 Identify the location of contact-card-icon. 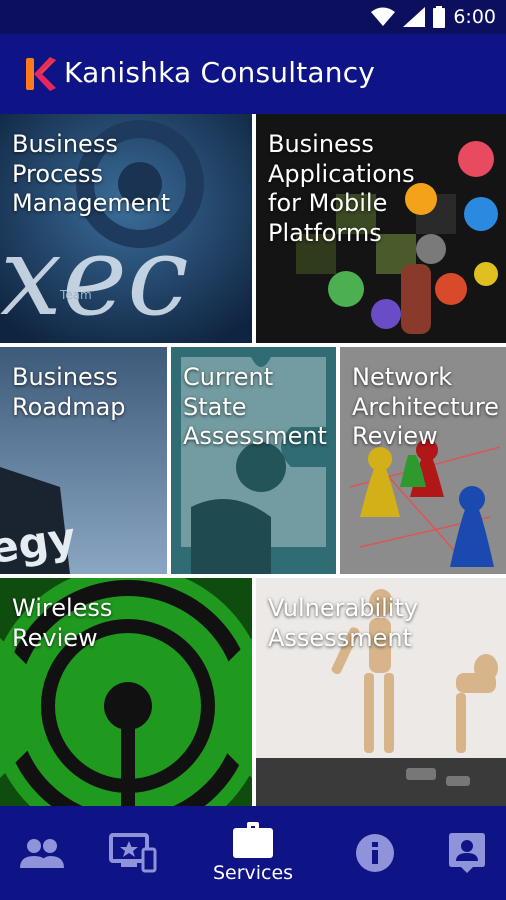
(467, 853).